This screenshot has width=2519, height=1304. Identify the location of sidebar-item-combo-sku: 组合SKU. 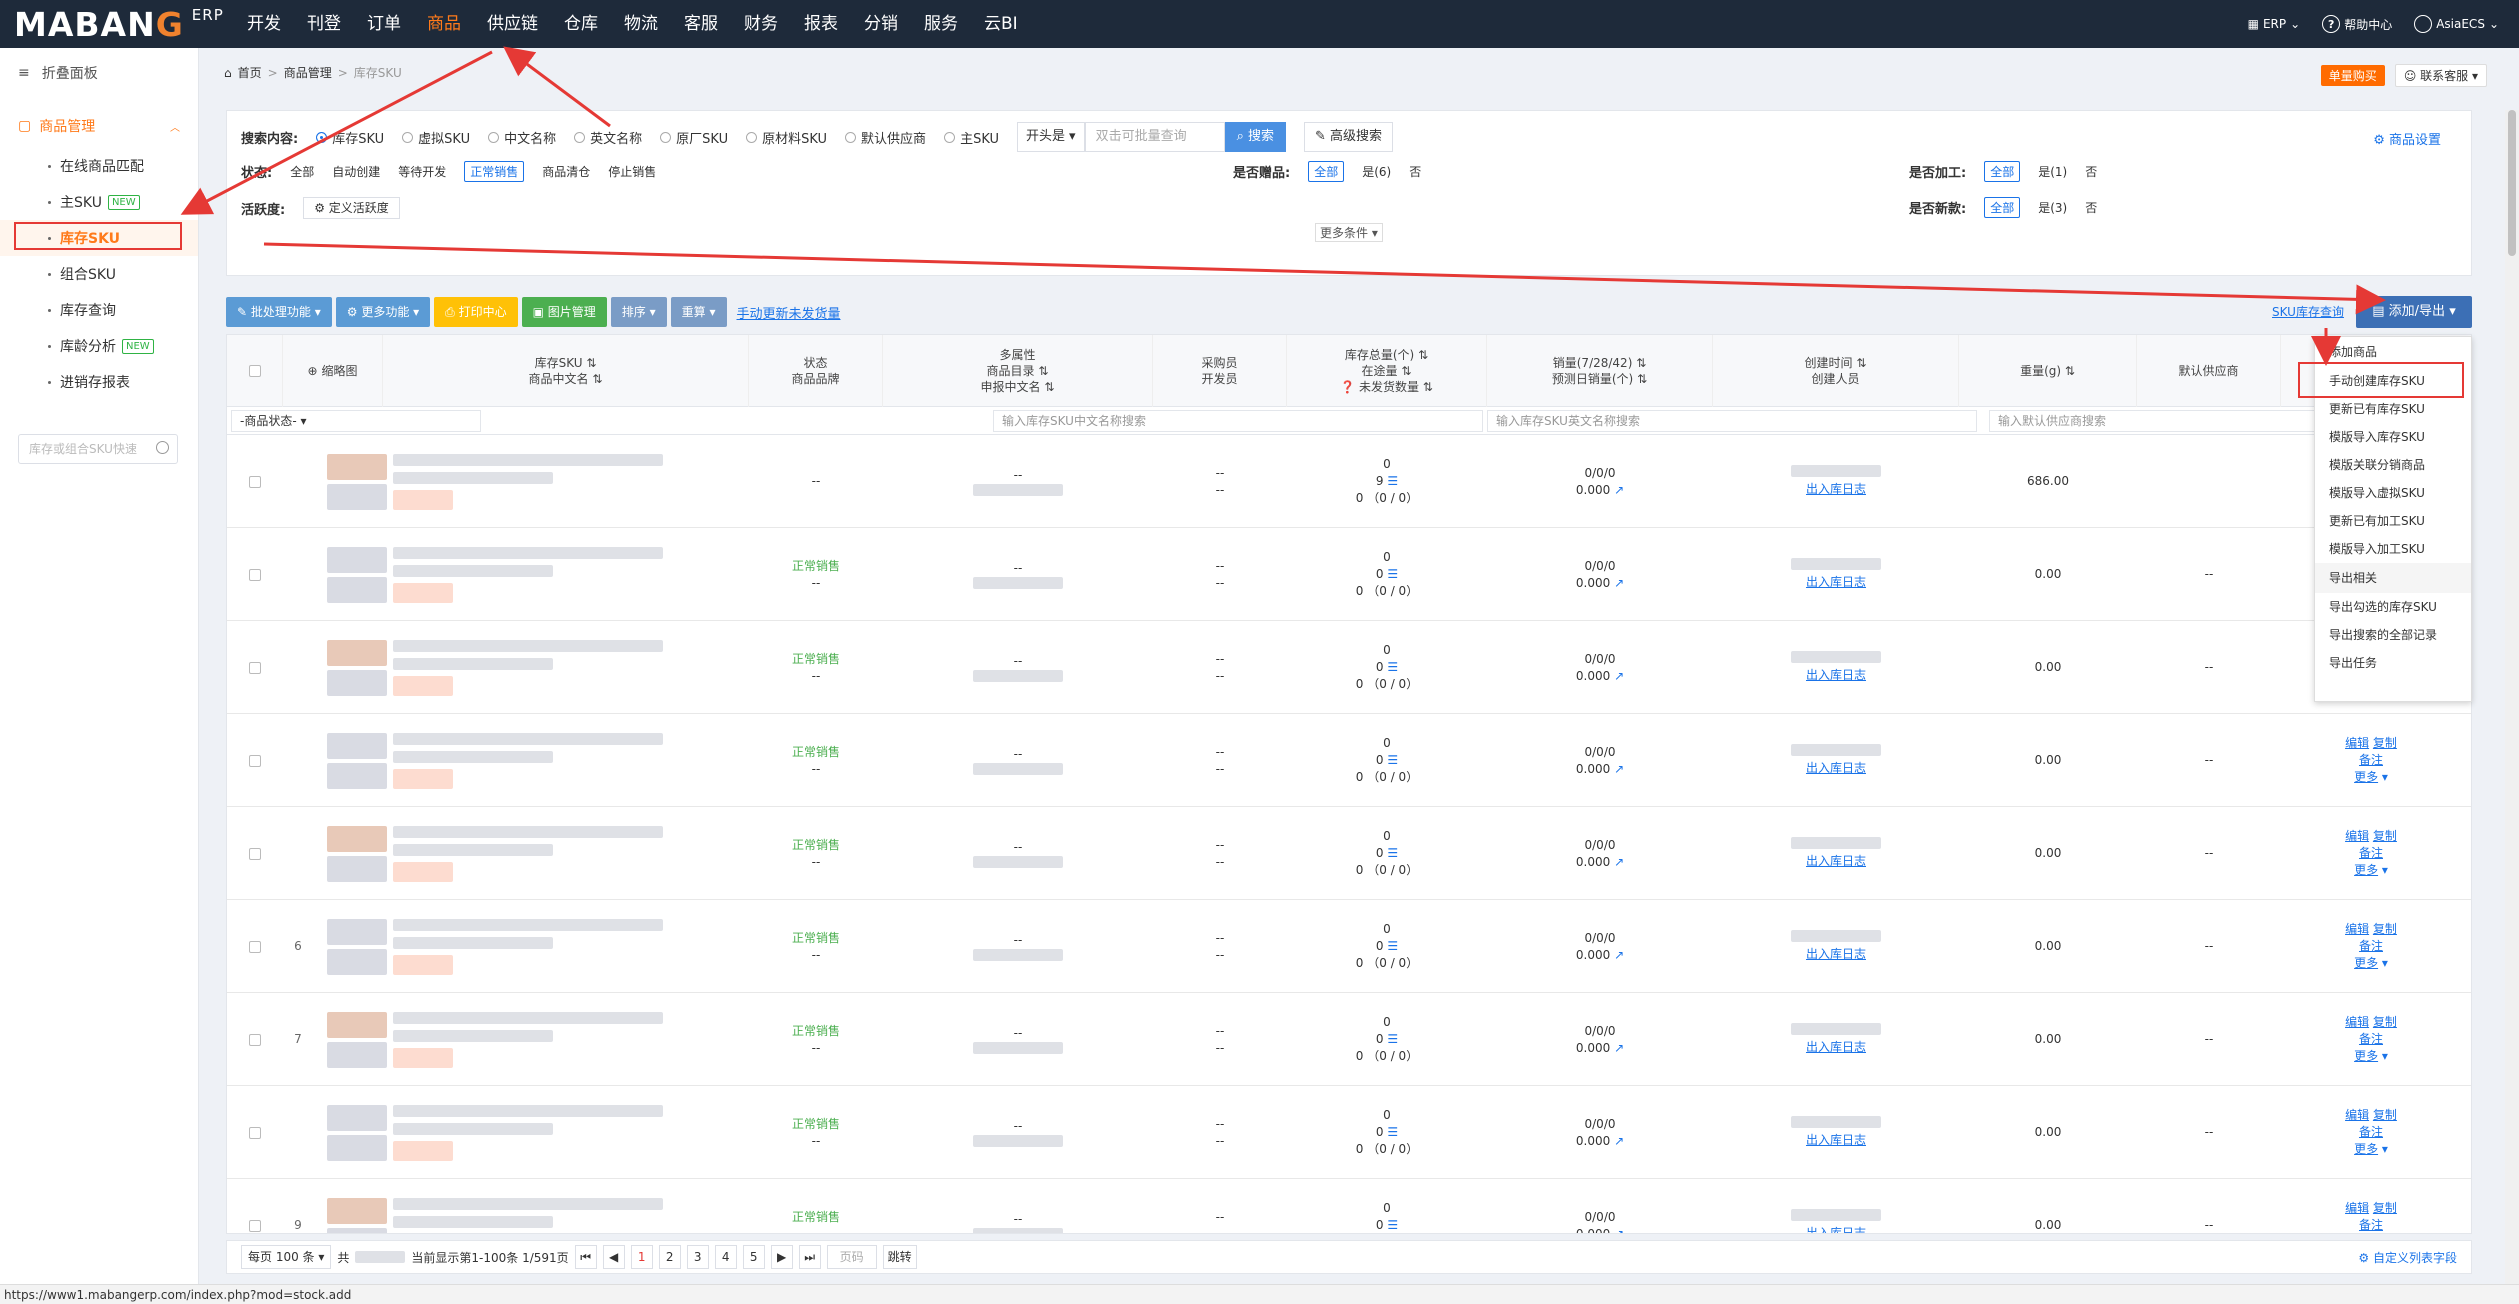
(99, 274).